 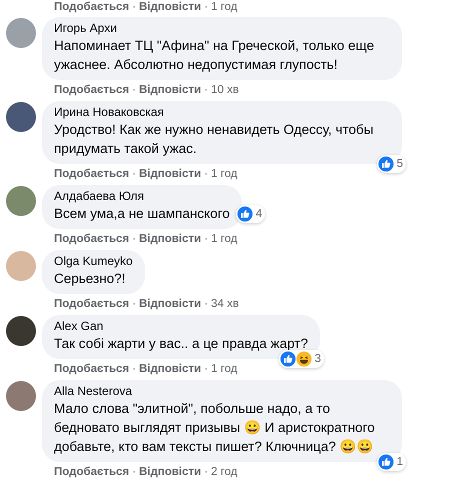 I want to click on author-name: Алдабаева Юля, so click(x=142, y=196).